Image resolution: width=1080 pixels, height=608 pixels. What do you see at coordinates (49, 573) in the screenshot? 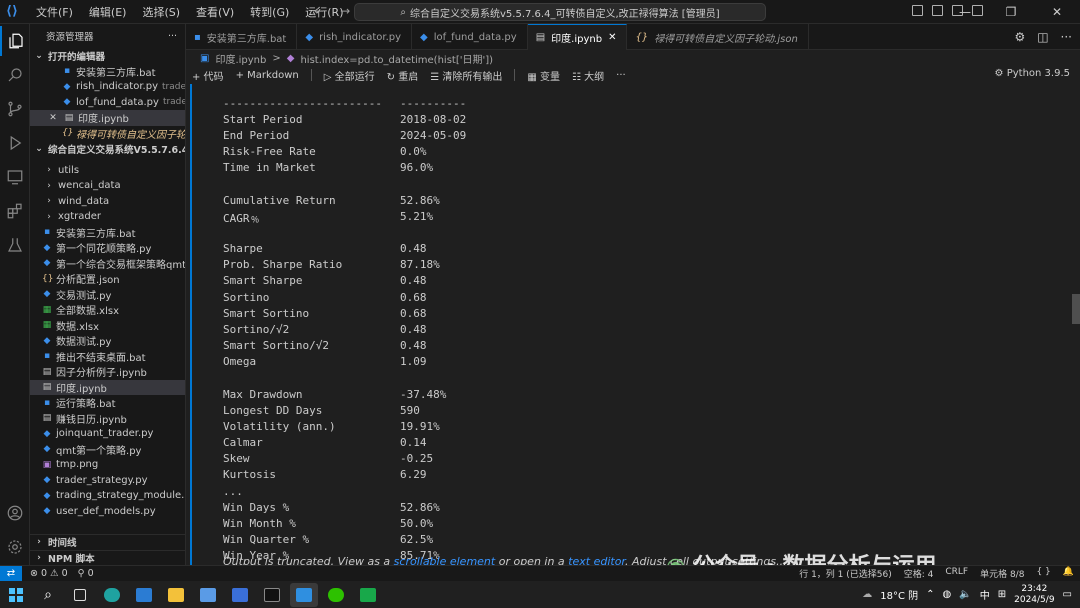
I see `problems-status: ⊗ 0 ⚠ 0` at bounding box center [49, 573].